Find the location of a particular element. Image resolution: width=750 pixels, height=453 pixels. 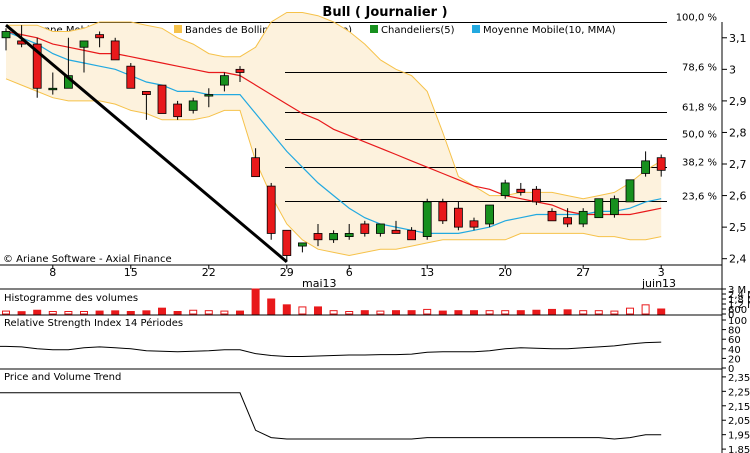

price-tick-label: 3,1 is located at coordinates (738, 38).